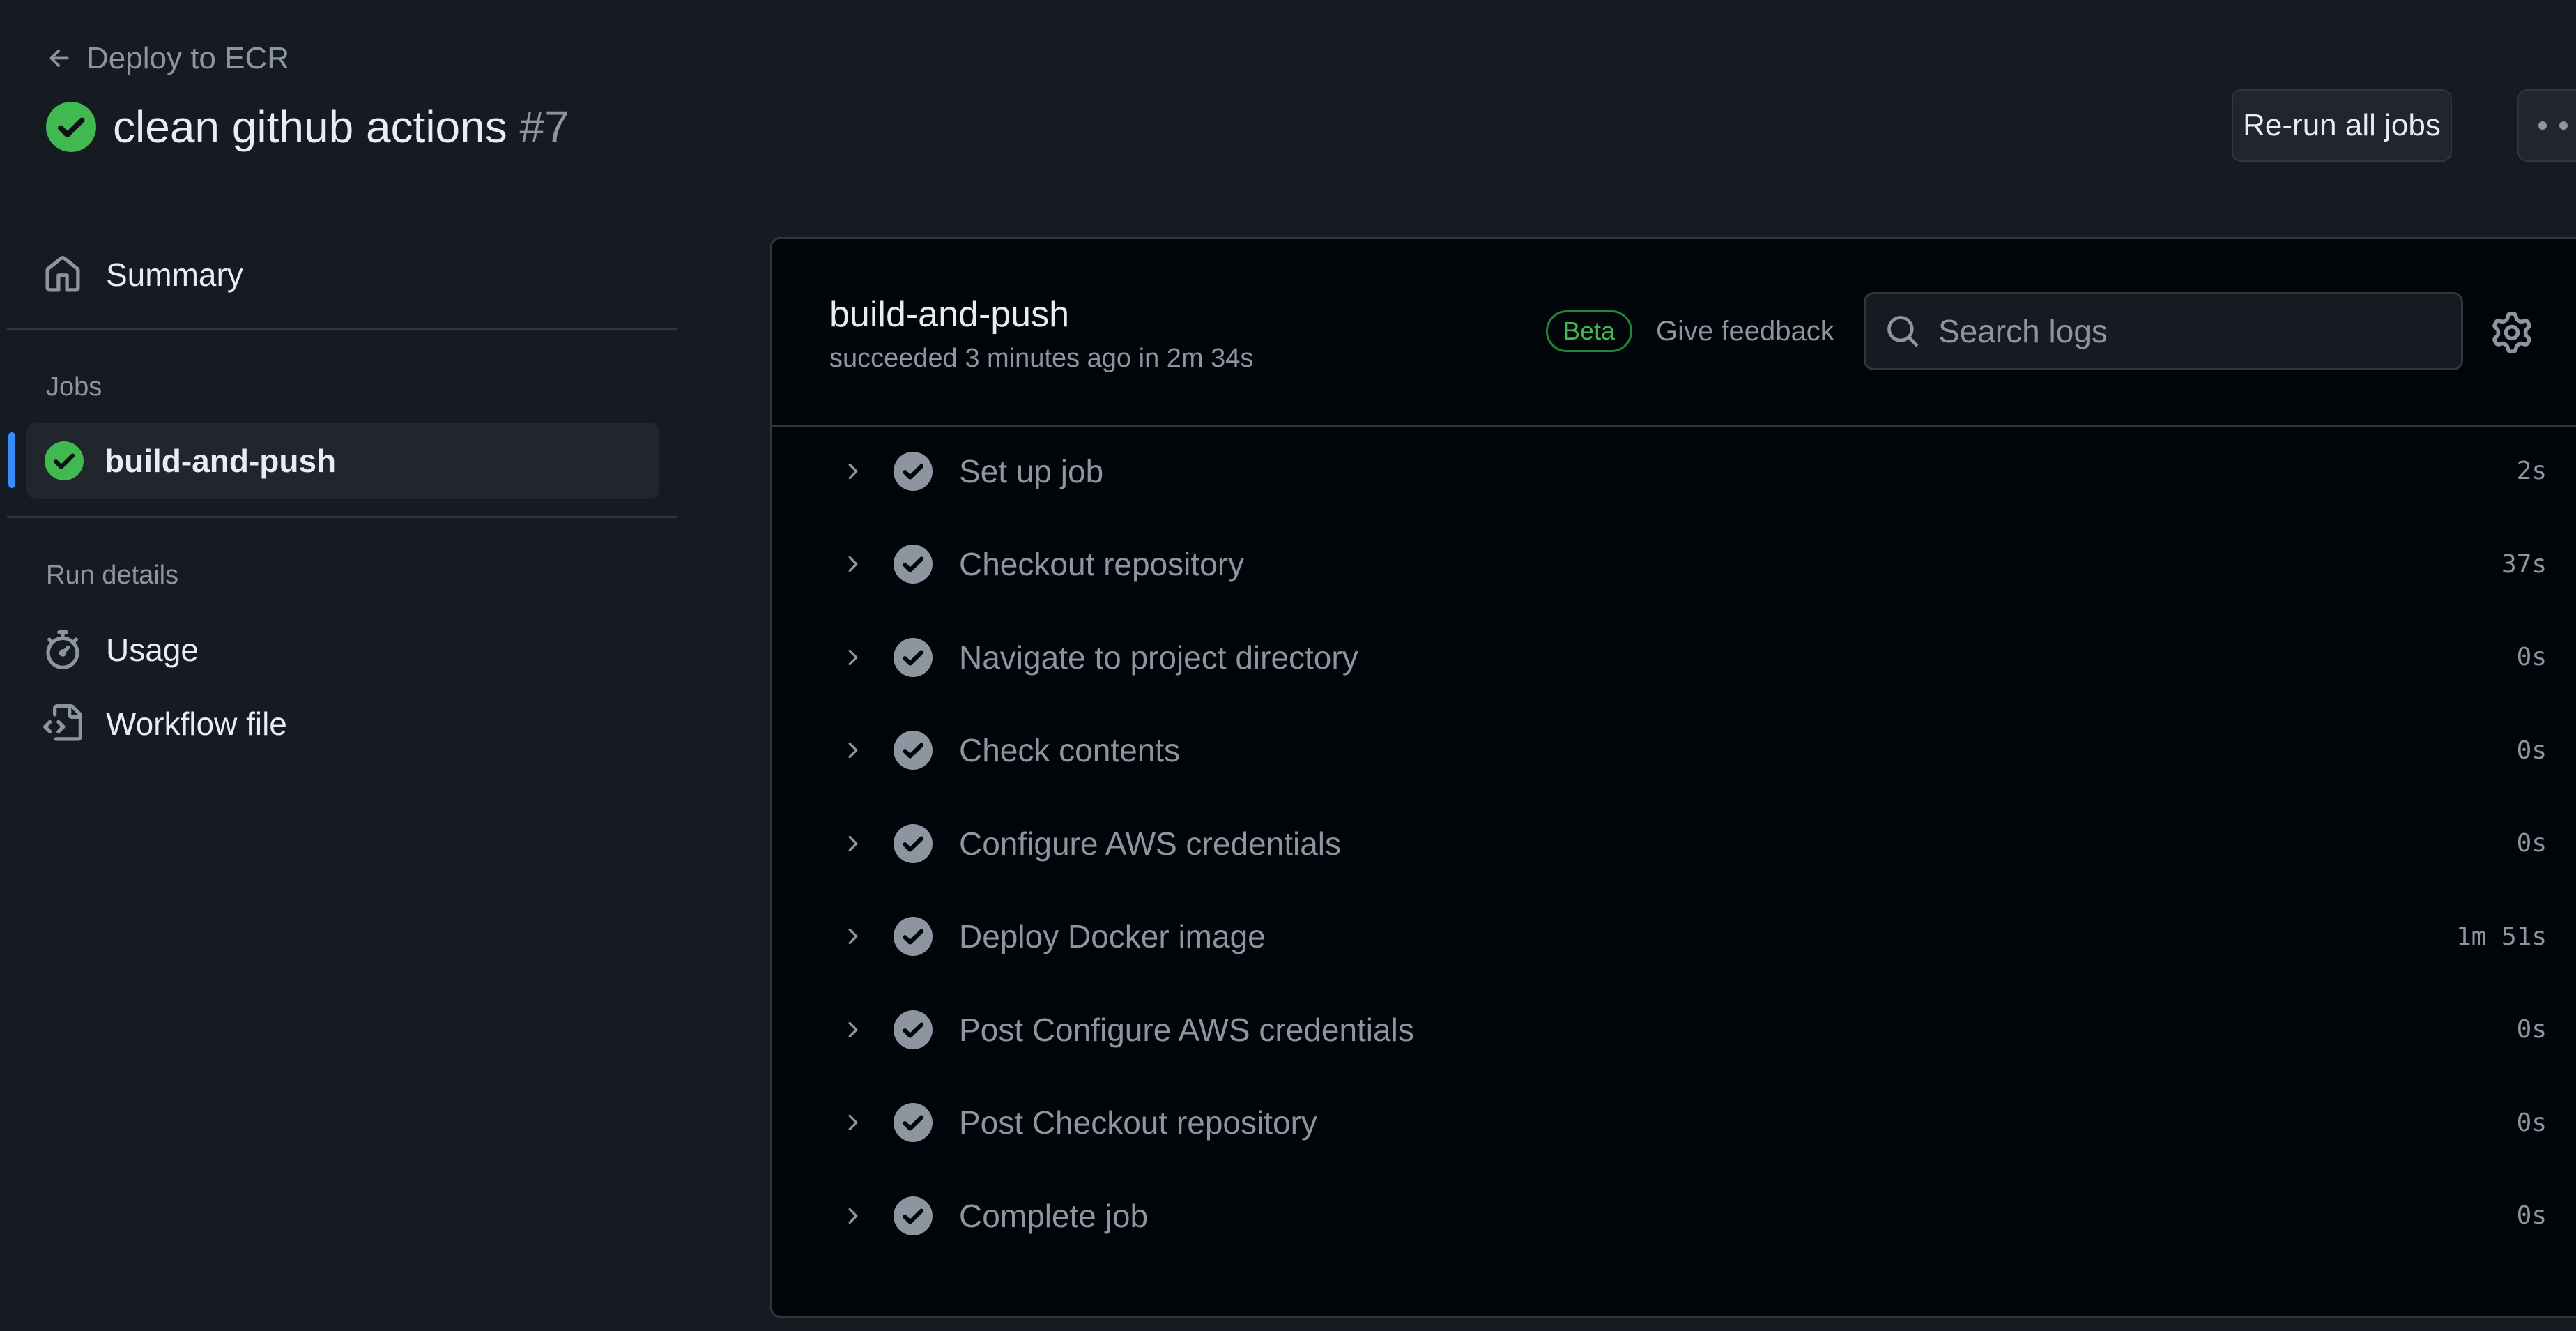 This screenshot has width=2576, height=1331. Describe the element at coordinates (1589, 331) in the screenshot. I see `beta-badge: Beta` at that location.